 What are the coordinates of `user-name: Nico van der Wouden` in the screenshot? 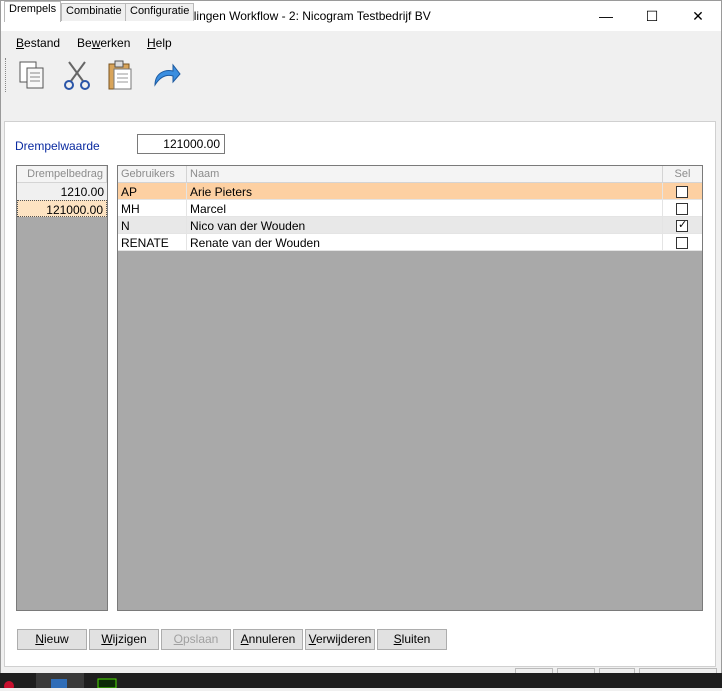 It's located at (425, 225).